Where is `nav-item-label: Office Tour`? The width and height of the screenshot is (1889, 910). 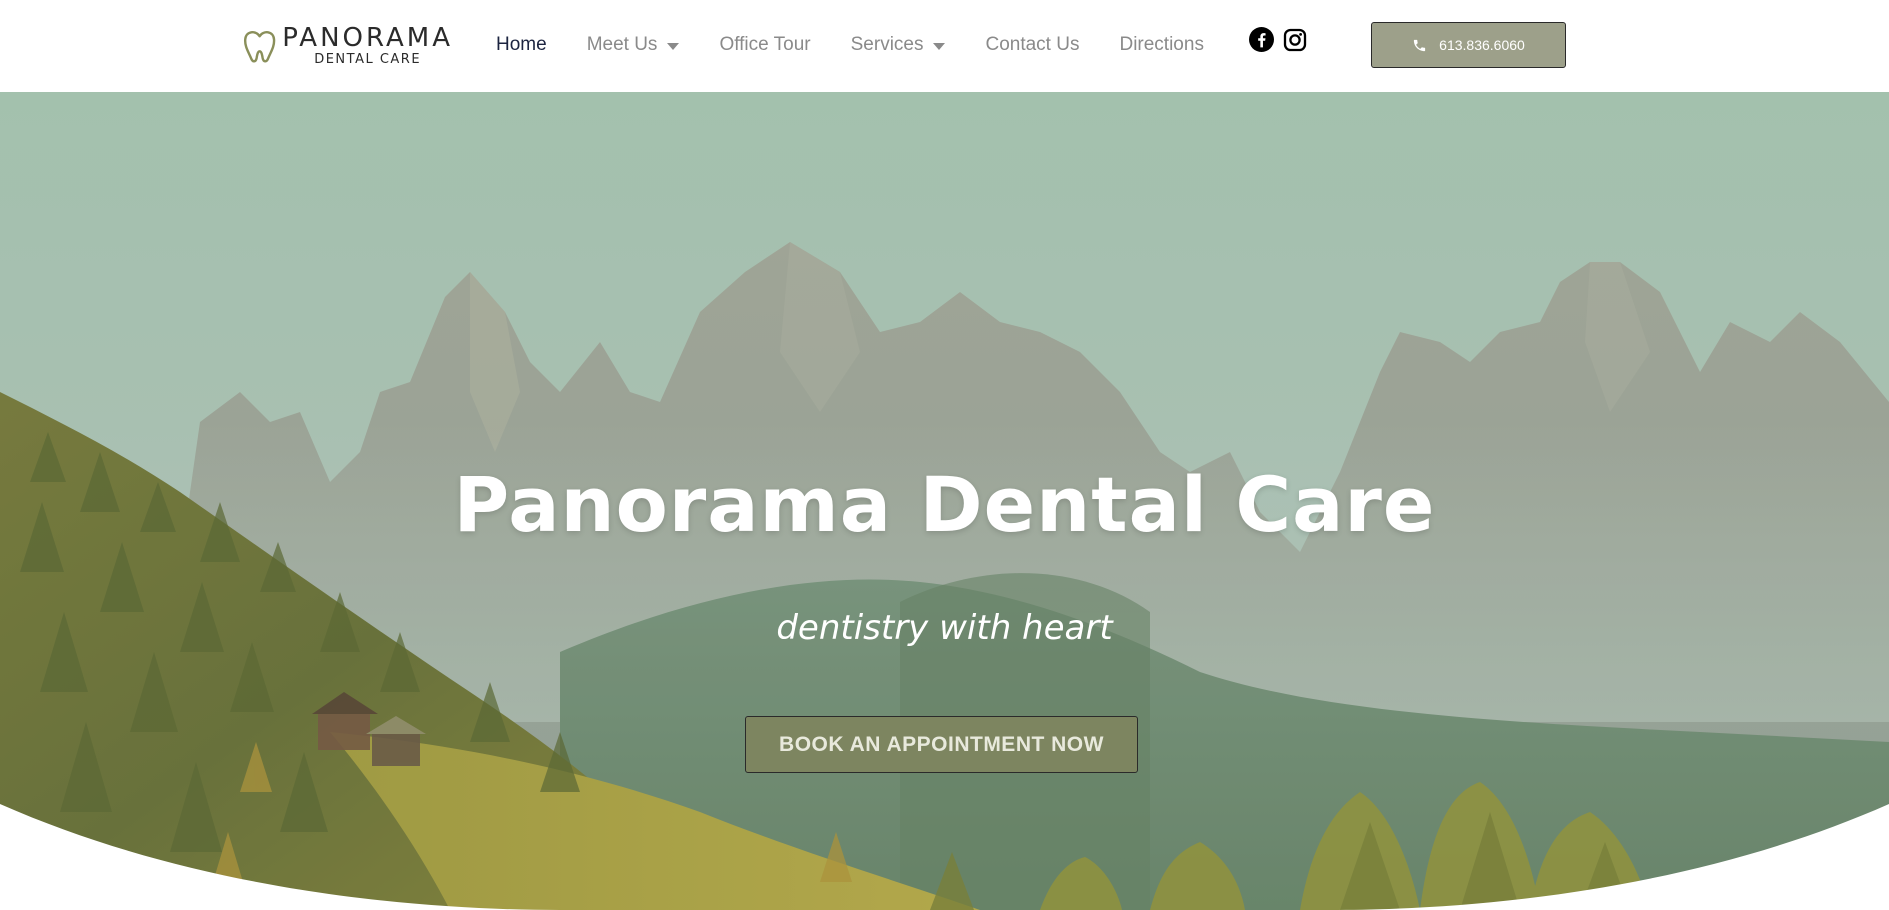 nav-item-label: Office Tour is located at coordinates (765, 44).